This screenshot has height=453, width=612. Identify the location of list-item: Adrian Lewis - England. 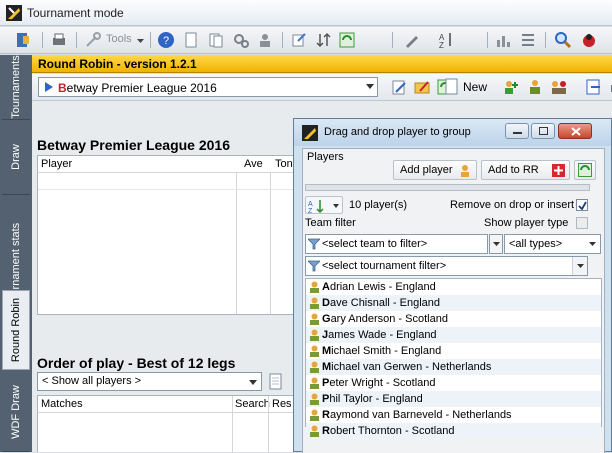
(453, 287).